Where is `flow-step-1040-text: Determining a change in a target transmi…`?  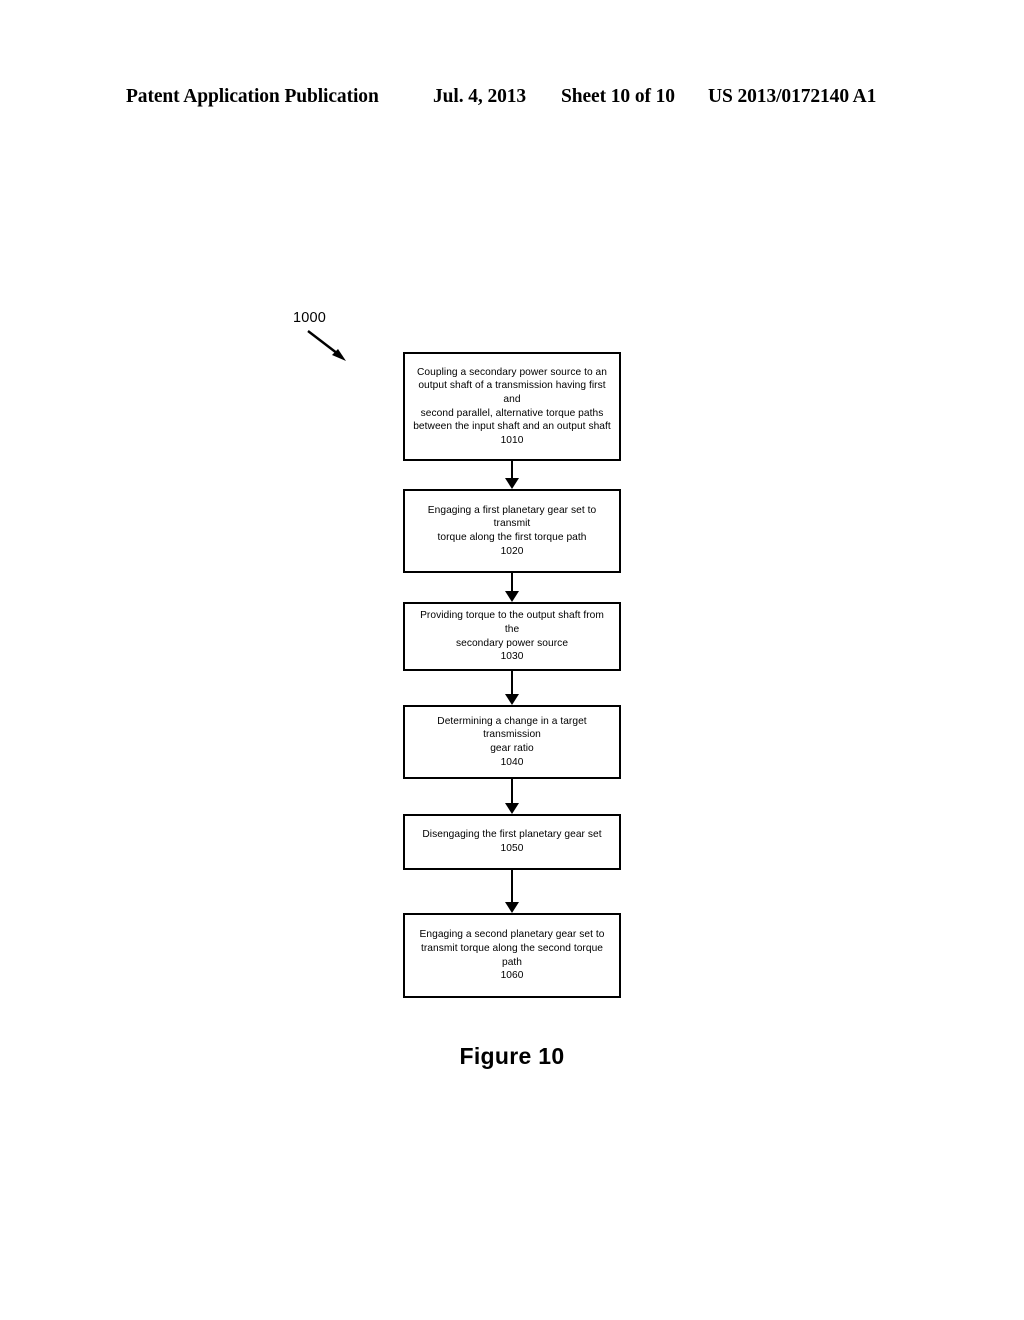 flow-step-1040-text: Determining a change in a target transmi… is located at coordinates (512, 741).